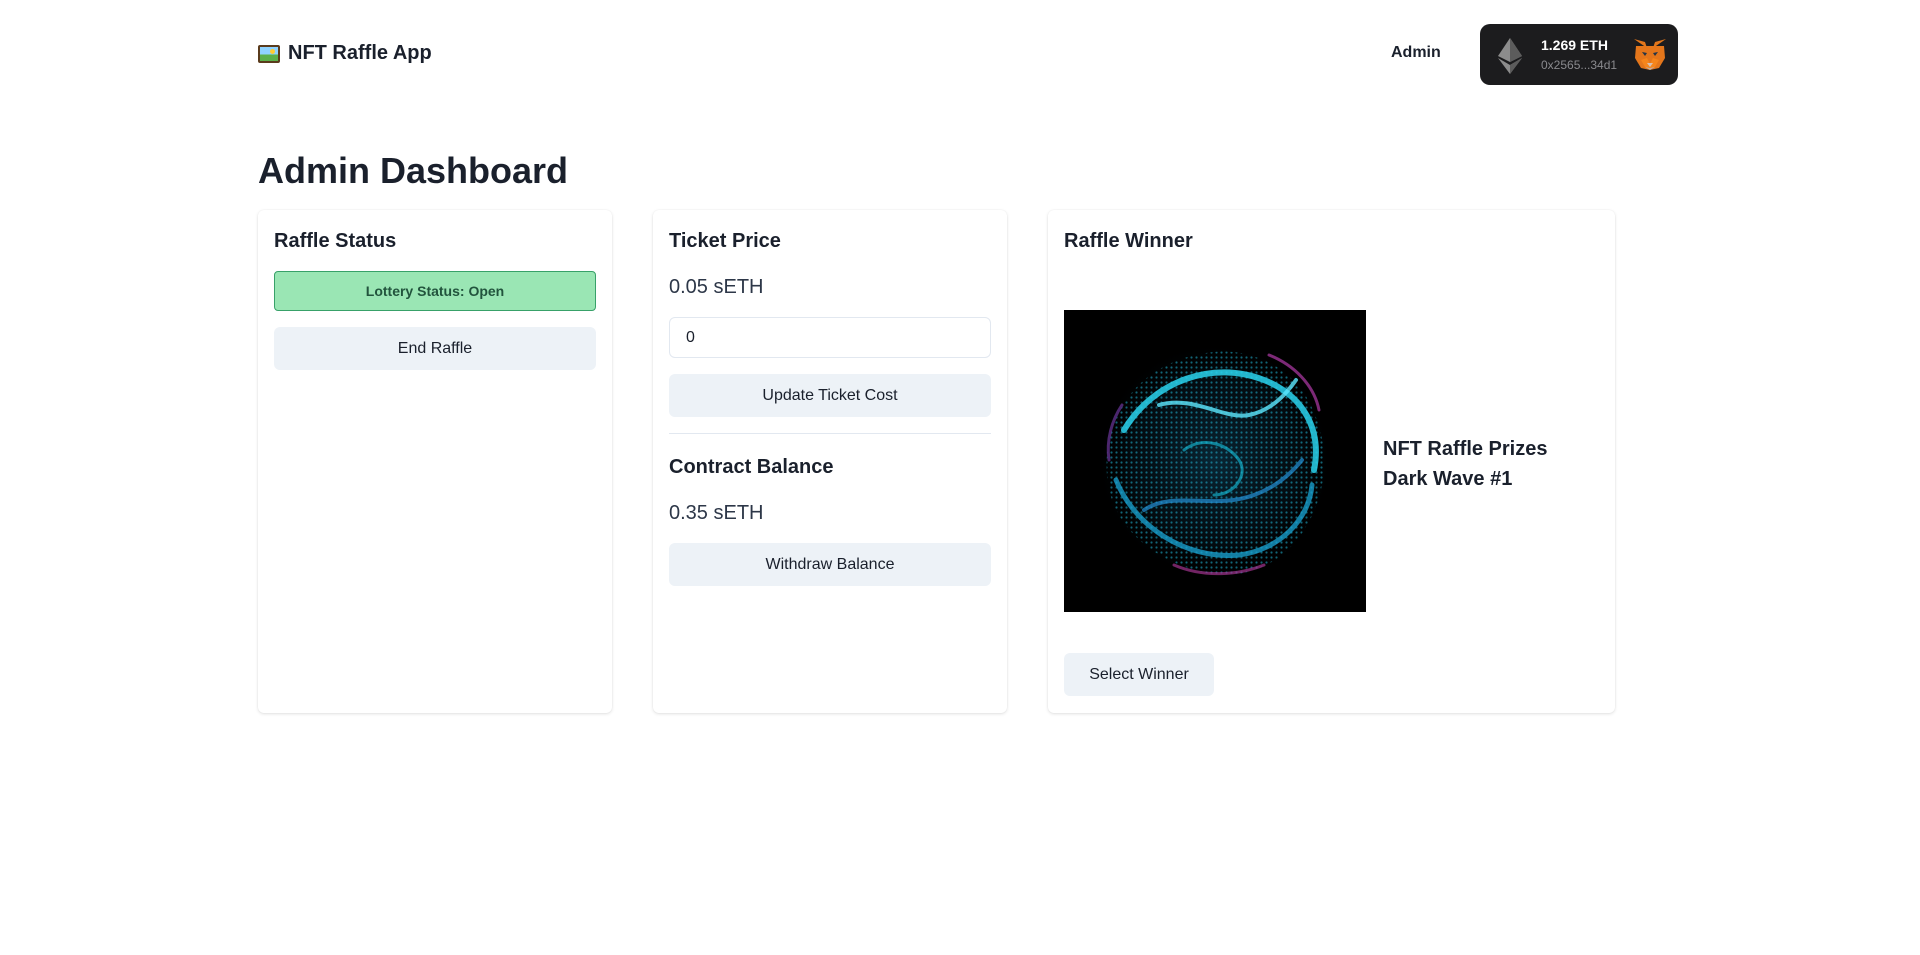 The image size is (1920, 955). Describe the element at coordinates (725, 241) in the screenshot. I see `ticket-price-heading: Ticket Price` at that location.